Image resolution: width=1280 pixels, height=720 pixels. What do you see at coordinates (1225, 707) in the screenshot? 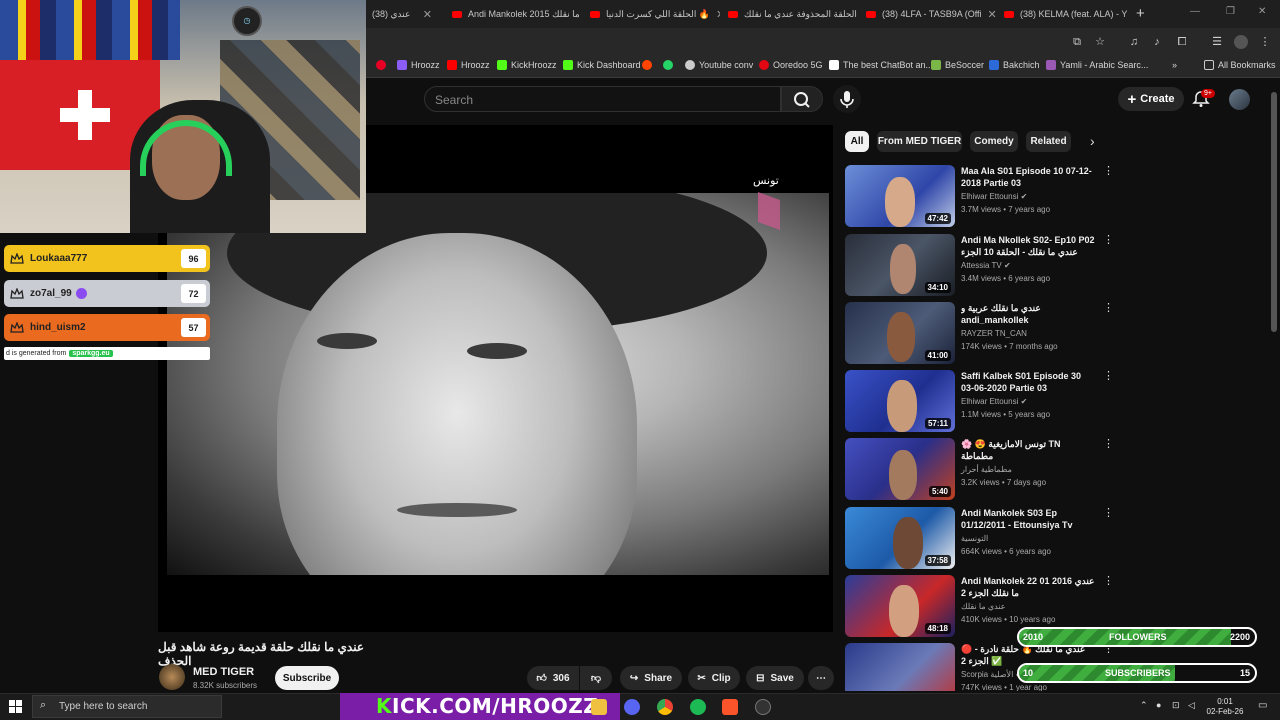
I see `taskbar-clock: 0:01 02-Feb-26` at bounding box center [1225, 707].